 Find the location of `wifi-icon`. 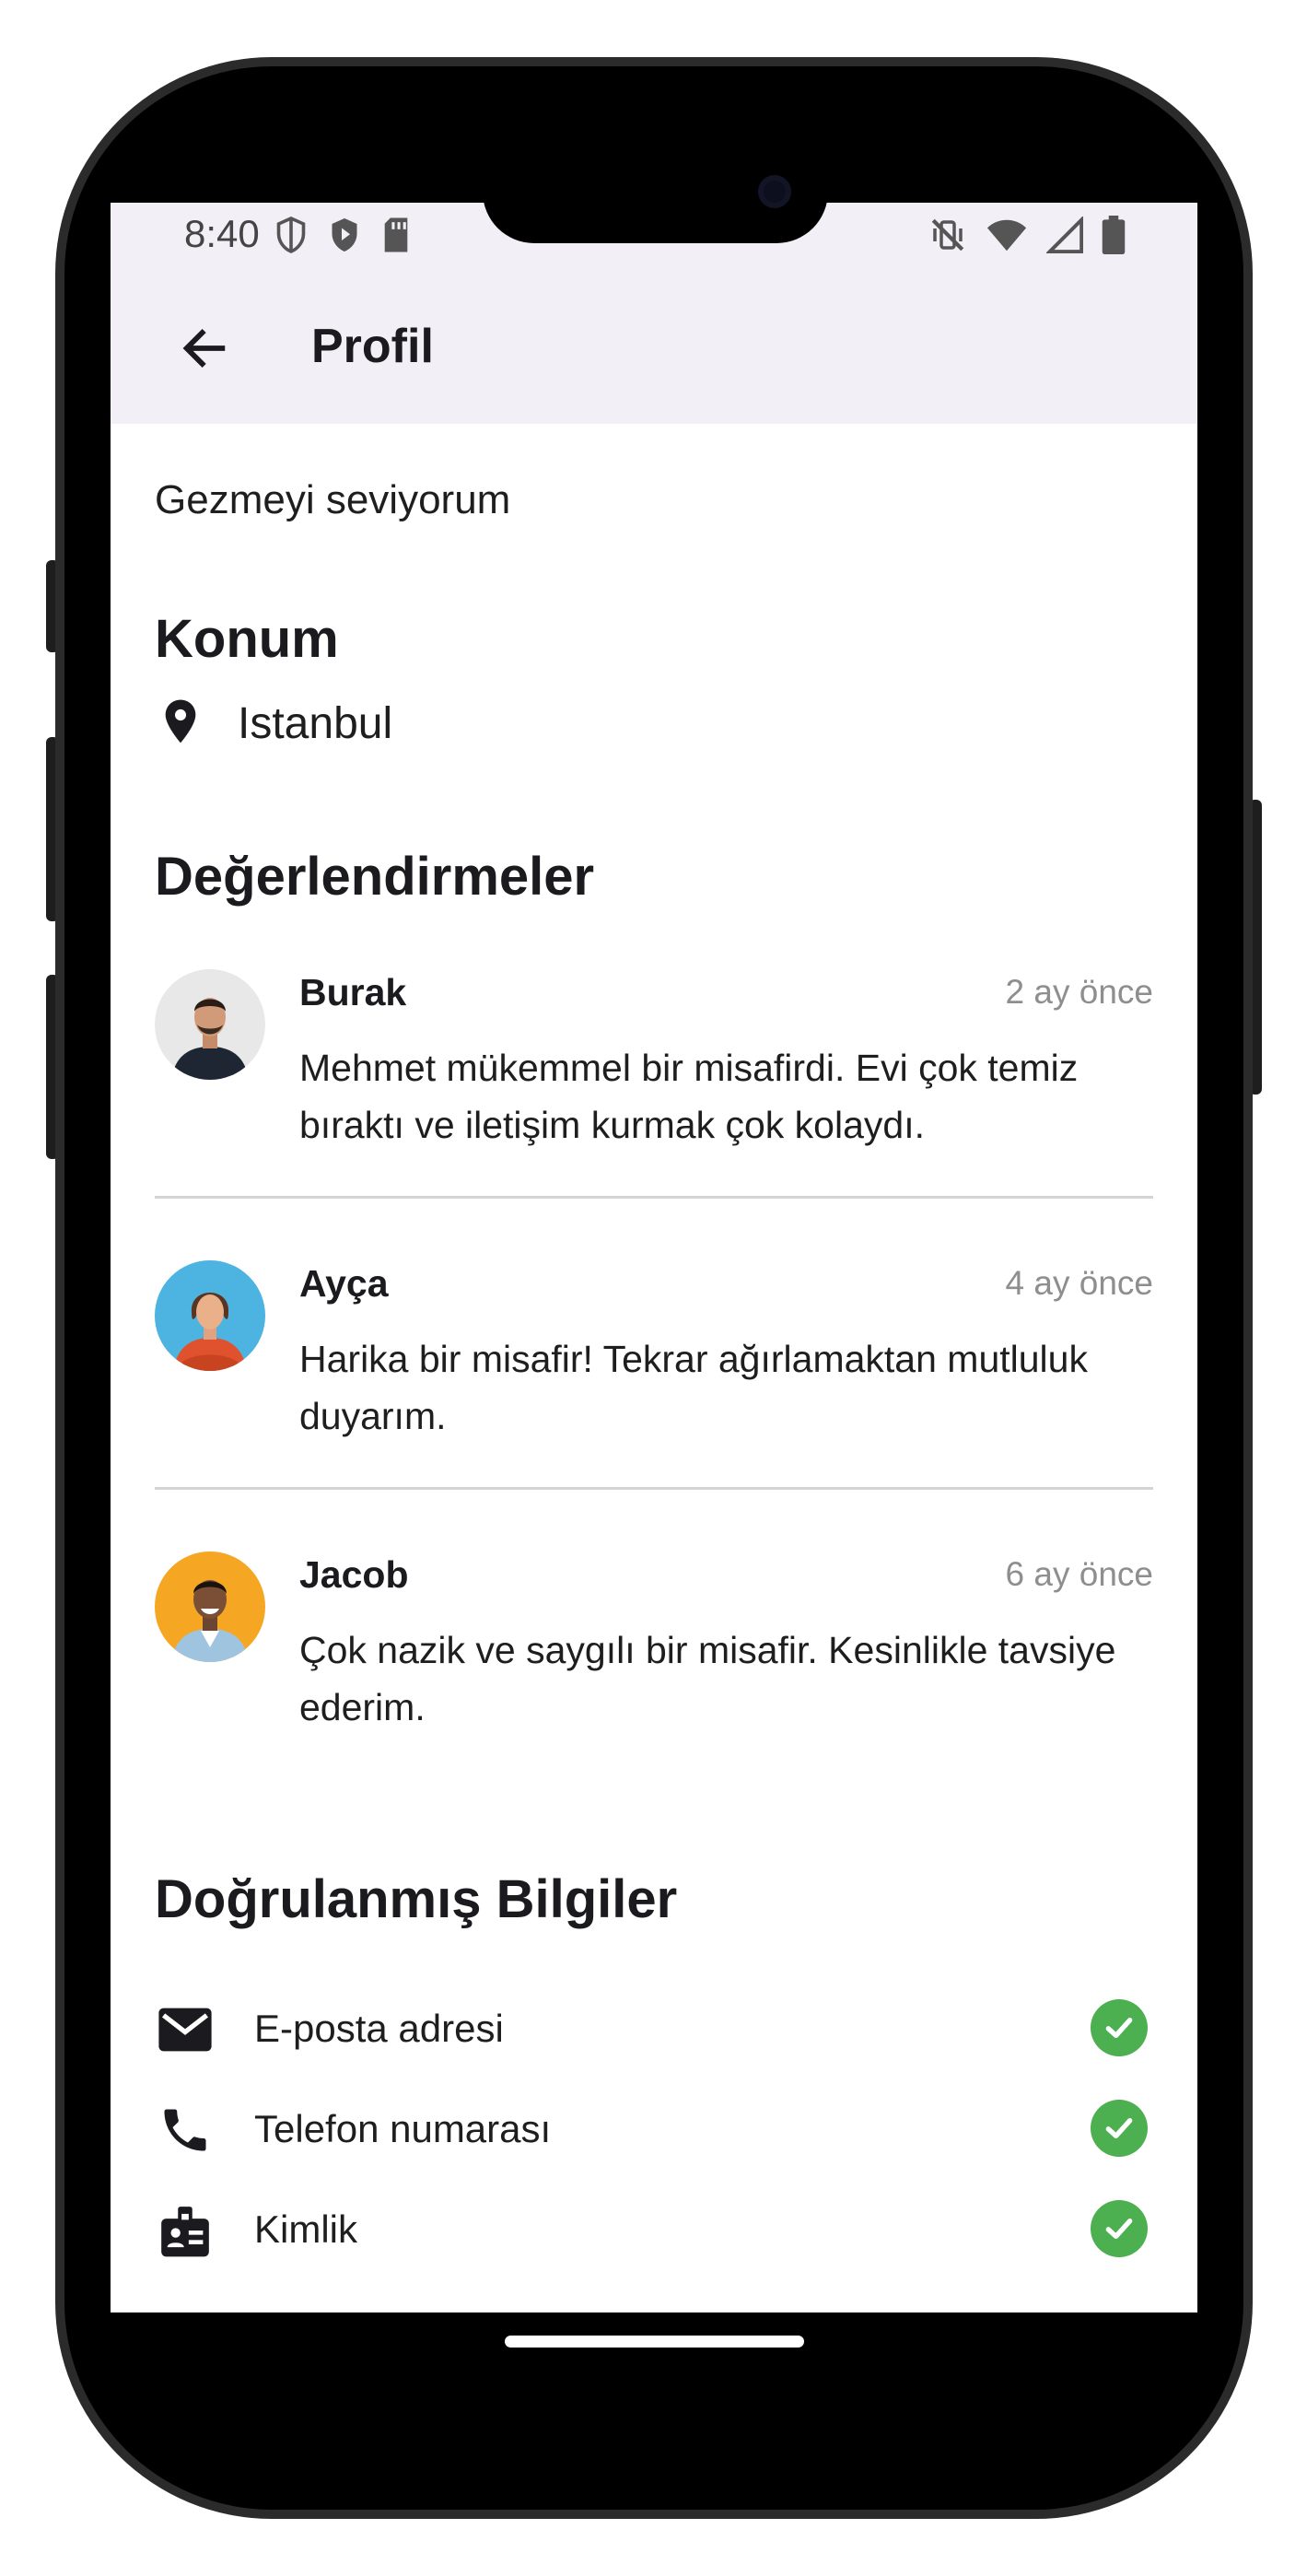

wifi-icon is located at coordinates (1007, 237).